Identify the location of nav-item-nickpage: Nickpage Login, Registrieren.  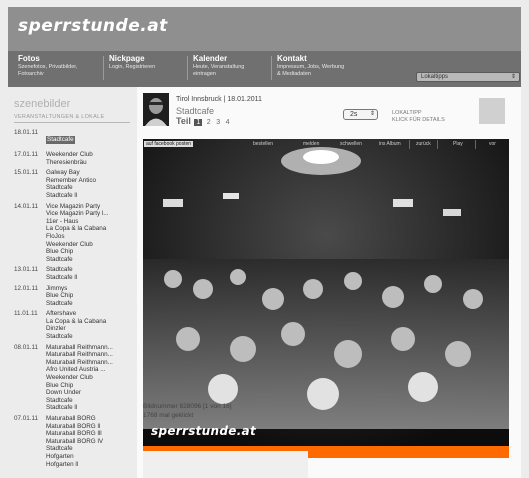
(132, 62).